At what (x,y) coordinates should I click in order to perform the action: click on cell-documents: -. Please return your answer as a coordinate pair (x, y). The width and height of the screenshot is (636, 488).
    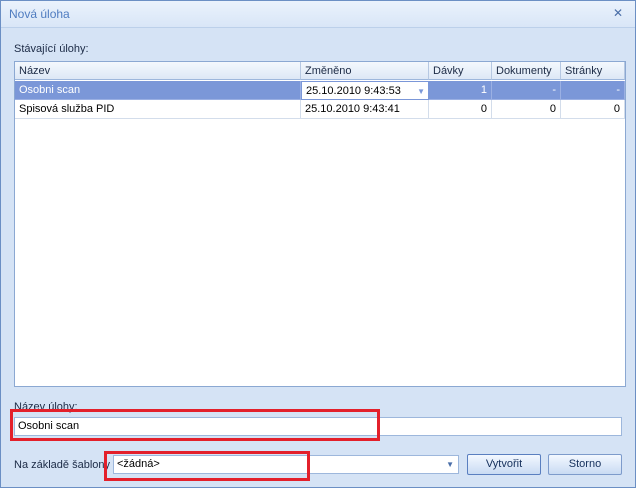
    Looking at the image, I should click on (526, 90).